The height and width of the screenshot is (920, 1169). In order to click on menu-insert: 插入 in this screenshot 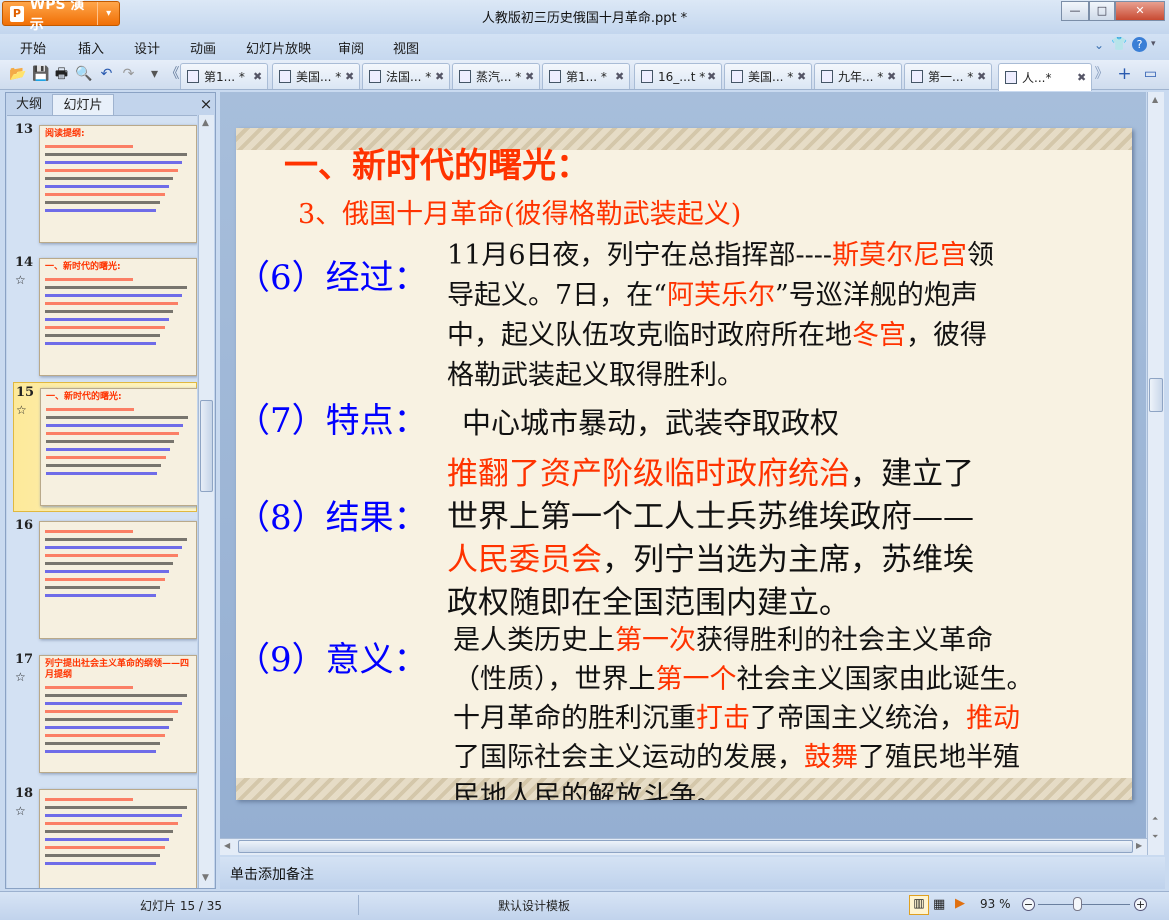, I will do `click(91, 47)`.